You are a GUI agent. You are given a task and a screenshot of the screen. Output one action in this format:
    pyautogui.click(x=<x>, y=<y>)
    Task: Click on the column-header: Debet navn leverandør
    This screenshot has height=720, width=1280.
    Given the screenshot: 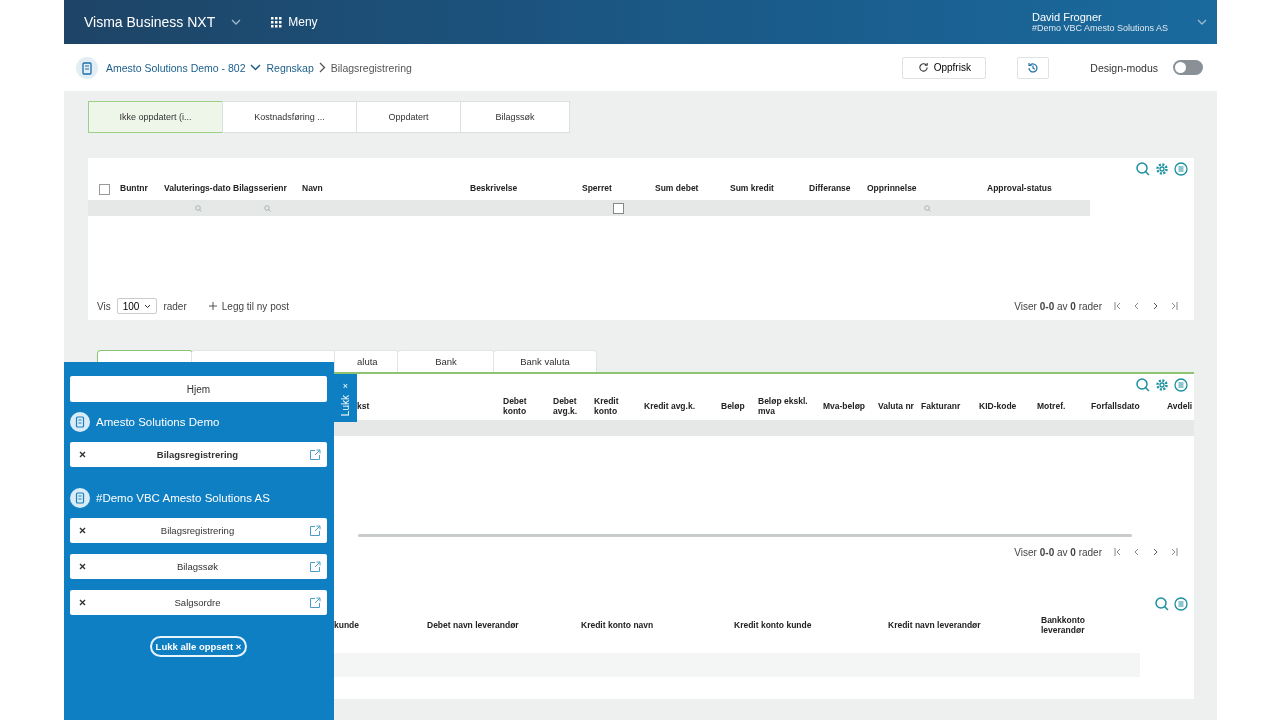 What is the action you would take?
    pyautogui.click(x=504, y=626)
    